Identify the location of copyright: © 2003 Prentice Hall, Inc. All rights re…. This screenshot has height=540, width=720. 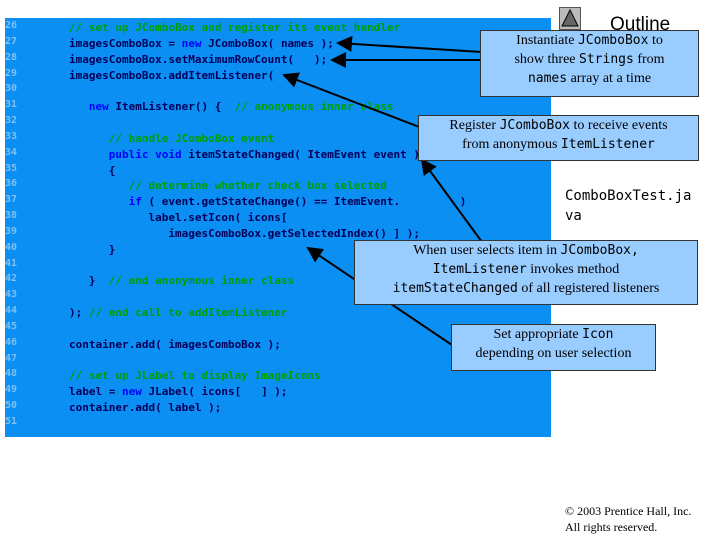
(628, 519).